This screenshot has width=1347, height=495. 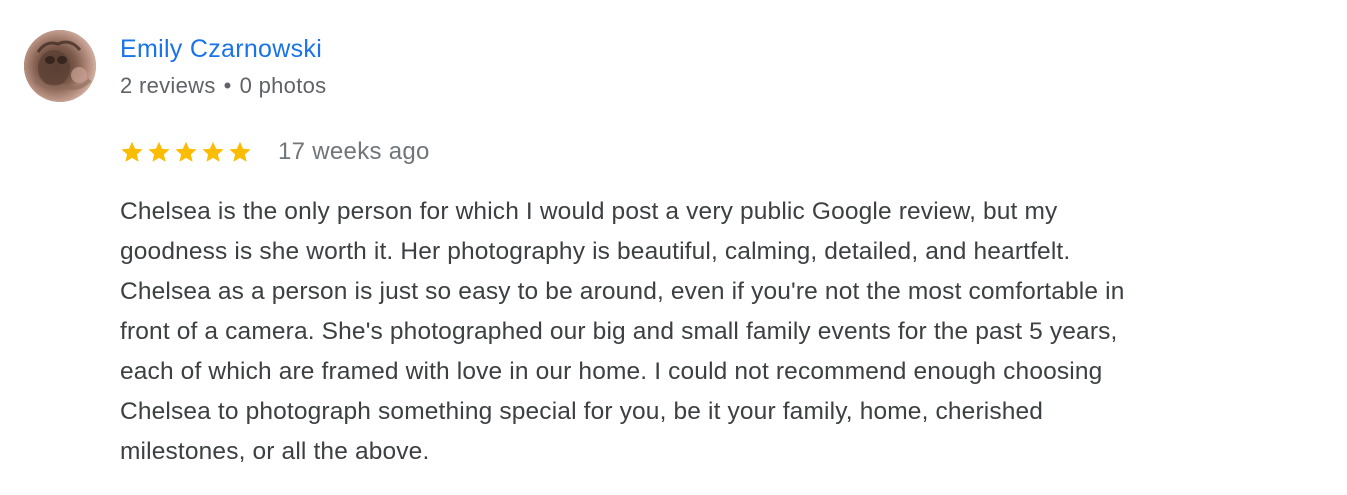 What do you see at coordinates (283, 85) in the screenshot?
I see `photos-count: 0 photos` at bounding box center [283, 85].